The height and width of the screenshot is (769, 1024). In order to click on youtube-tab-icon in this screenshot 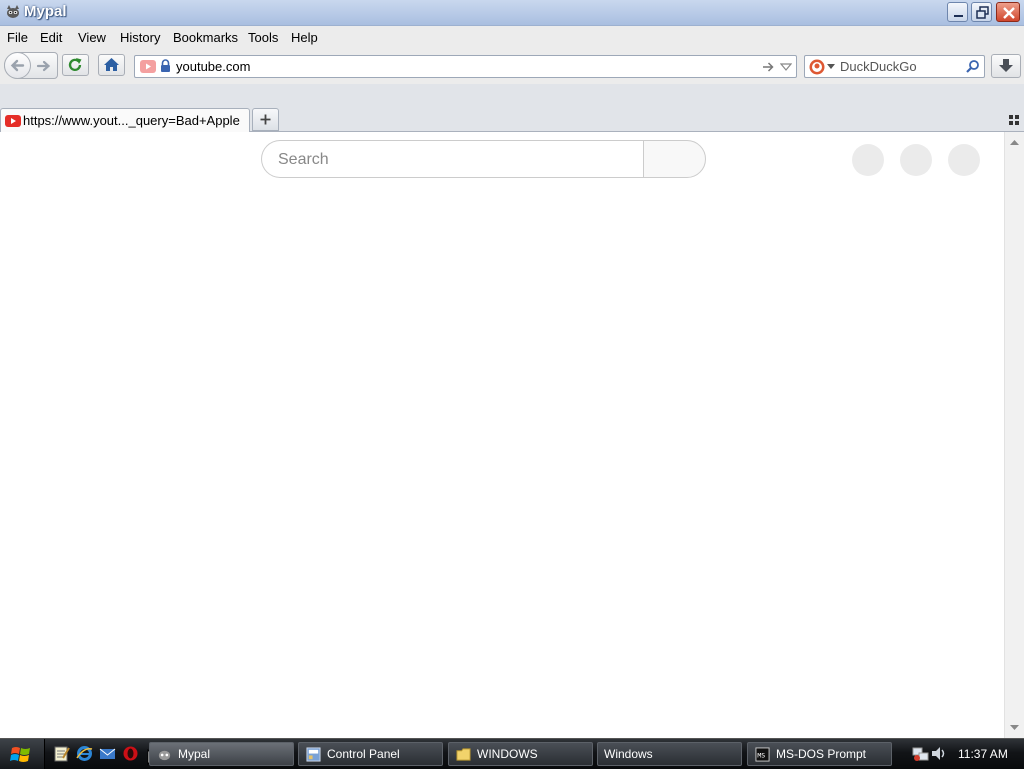, I will do `click(13, 121)`.